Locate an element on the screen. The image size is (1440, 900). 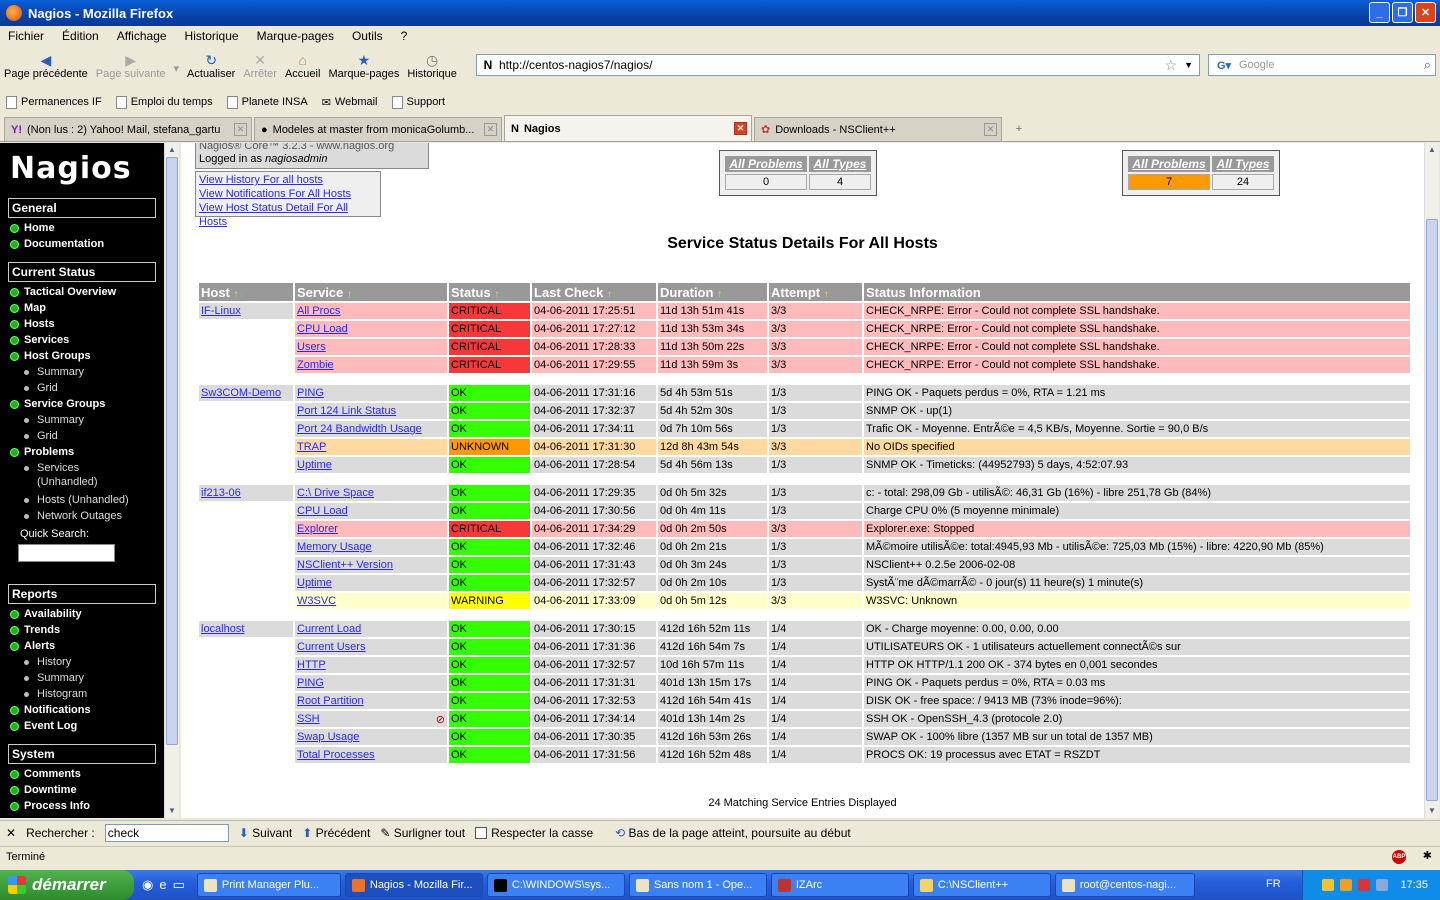
menu-historique: Historique is located at coordinates (212, 36).